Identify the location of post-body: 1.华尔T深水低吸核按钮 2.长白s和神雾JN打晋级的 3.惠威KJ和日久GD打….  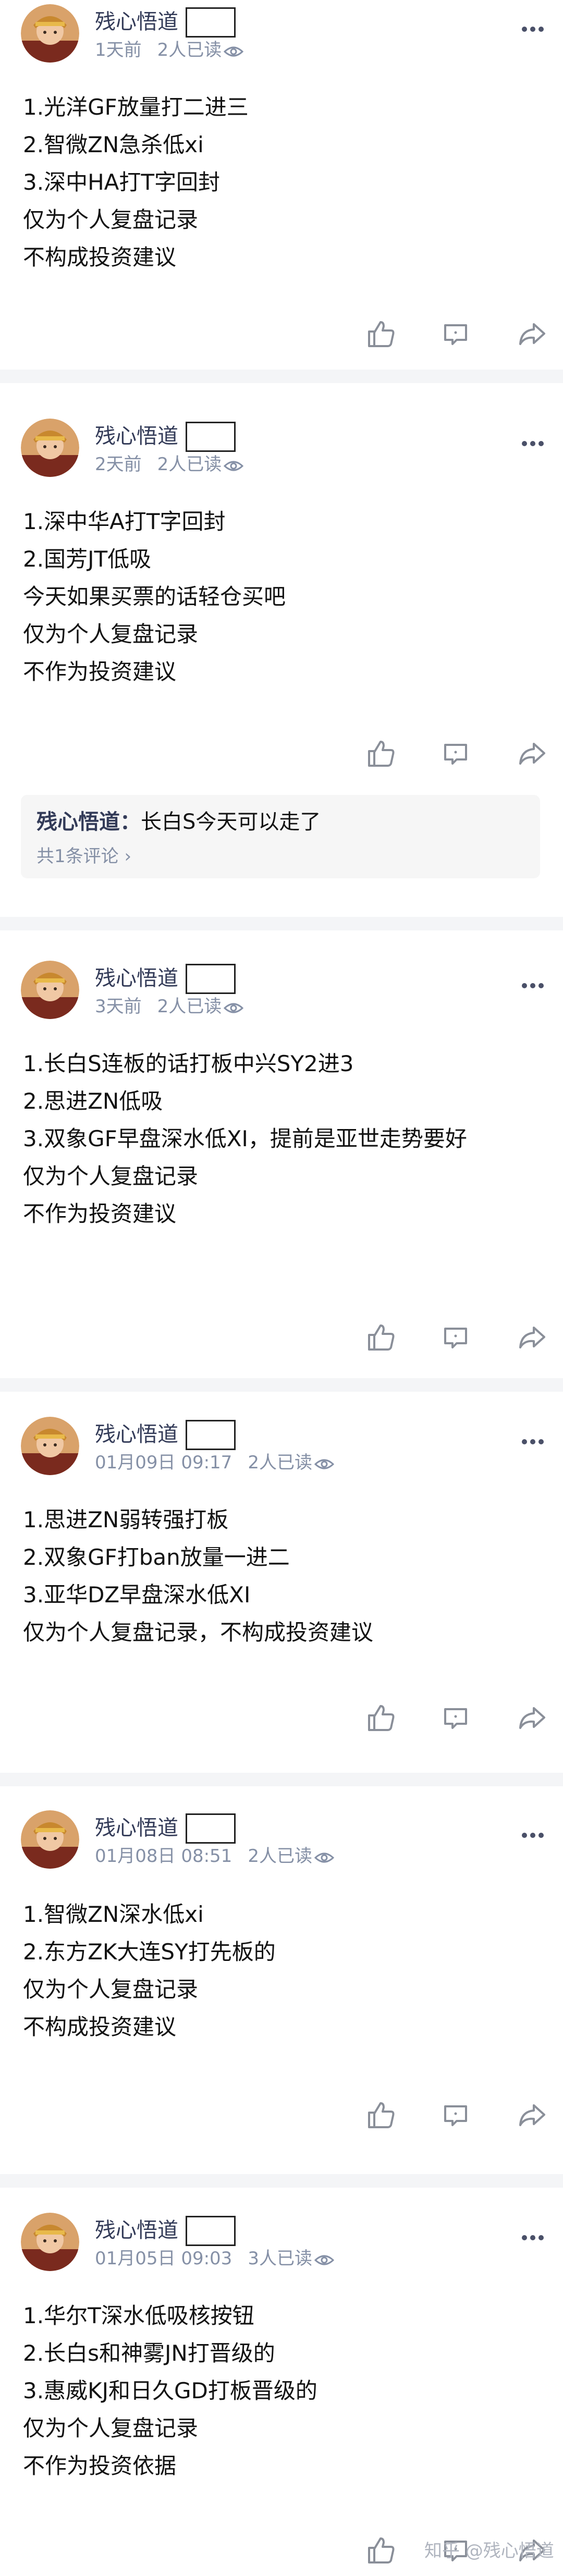
(281, 2367).